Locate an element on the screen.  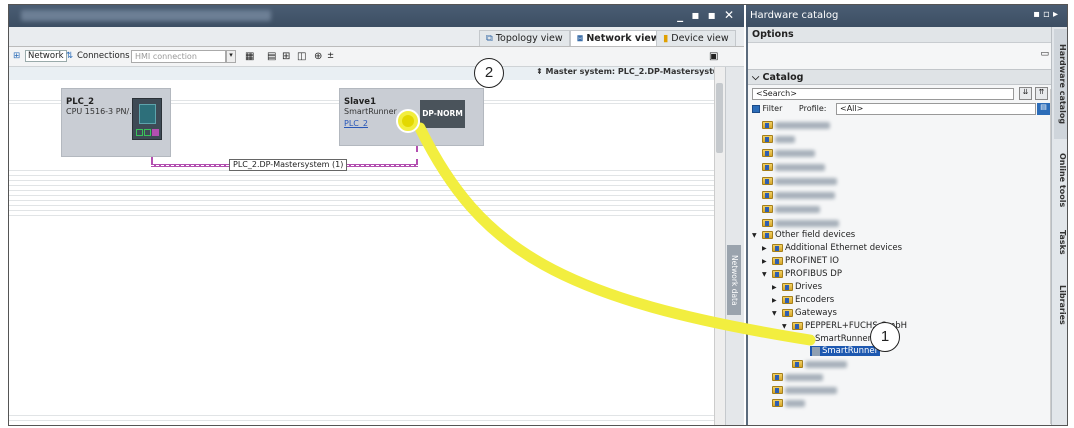
callout-2: 2 is located at coordinates (489, 73).